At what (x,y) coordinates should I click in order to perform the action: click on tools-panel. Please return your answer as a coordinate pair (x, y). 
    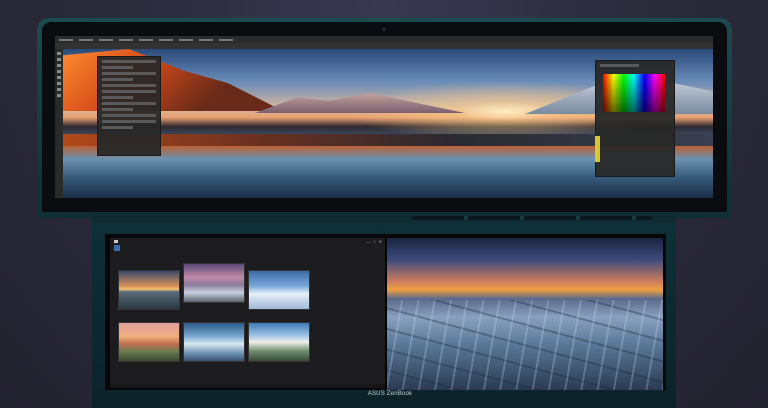
    Looking at the image, I should click on (59, 123).